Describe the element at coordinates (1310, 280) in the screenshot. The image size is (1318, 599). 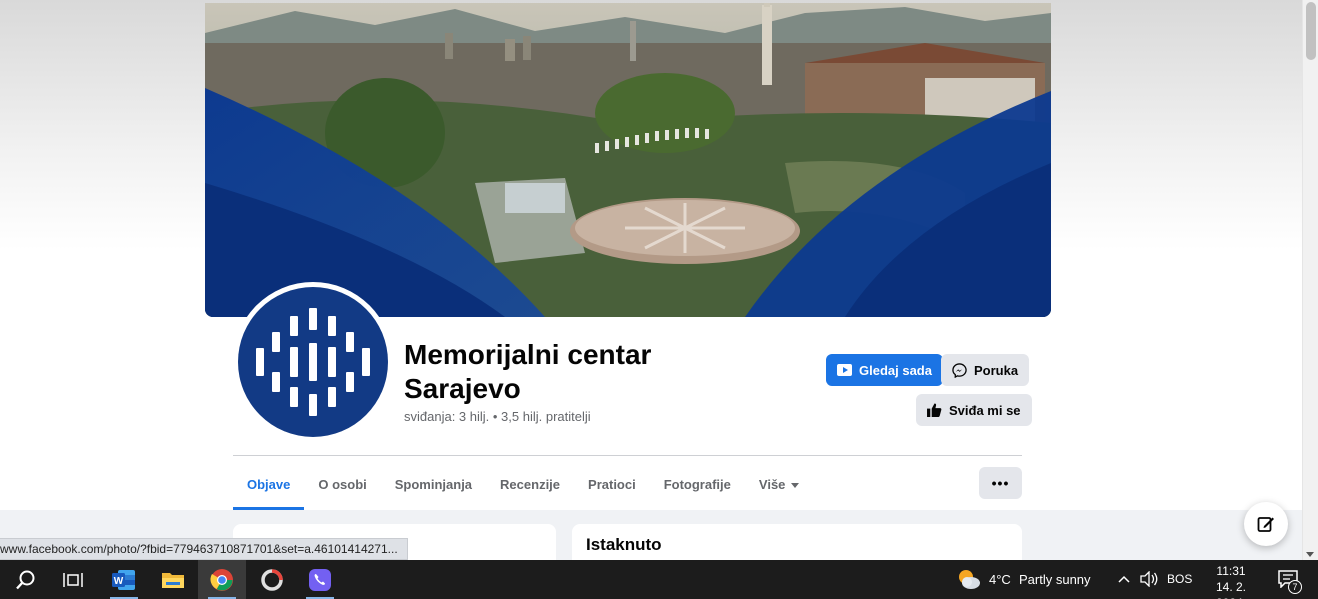
I see `page-scrollbar` at that location.